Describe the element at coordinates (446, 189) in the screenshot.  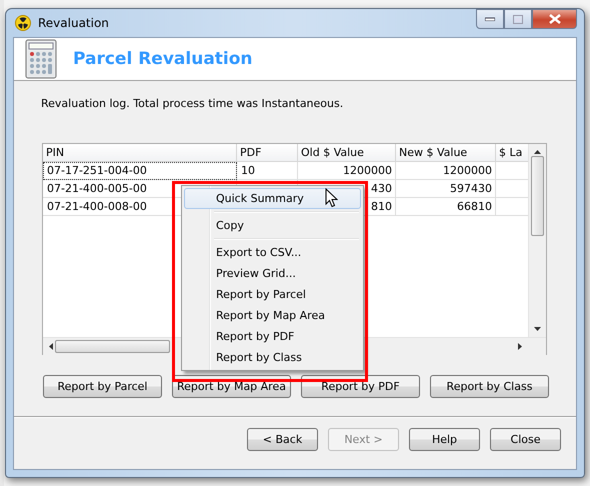
I see `table-cell: 597430` at that location.